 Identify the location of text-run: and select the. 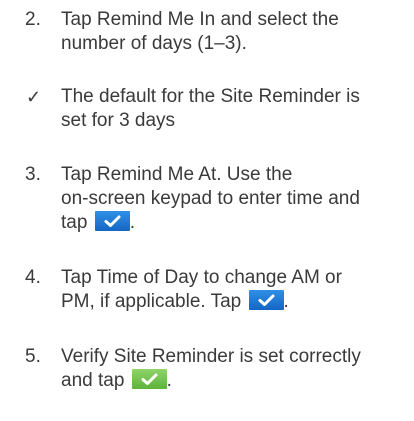
(277, 19).